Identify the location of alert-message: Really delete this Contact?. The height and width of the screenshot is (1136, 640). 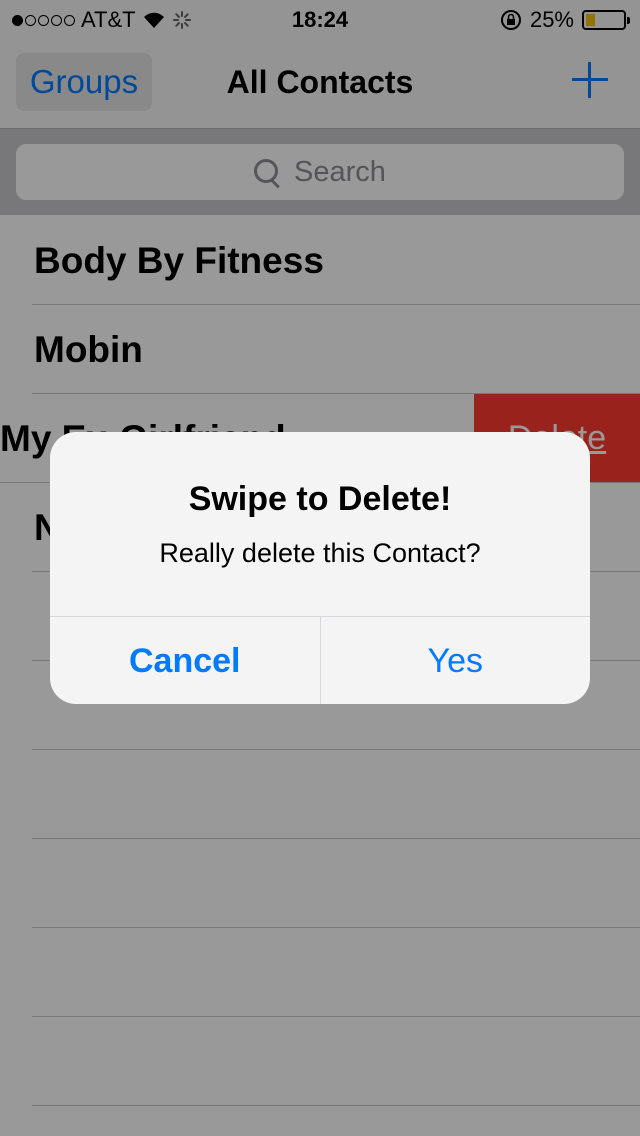
(320, 553).